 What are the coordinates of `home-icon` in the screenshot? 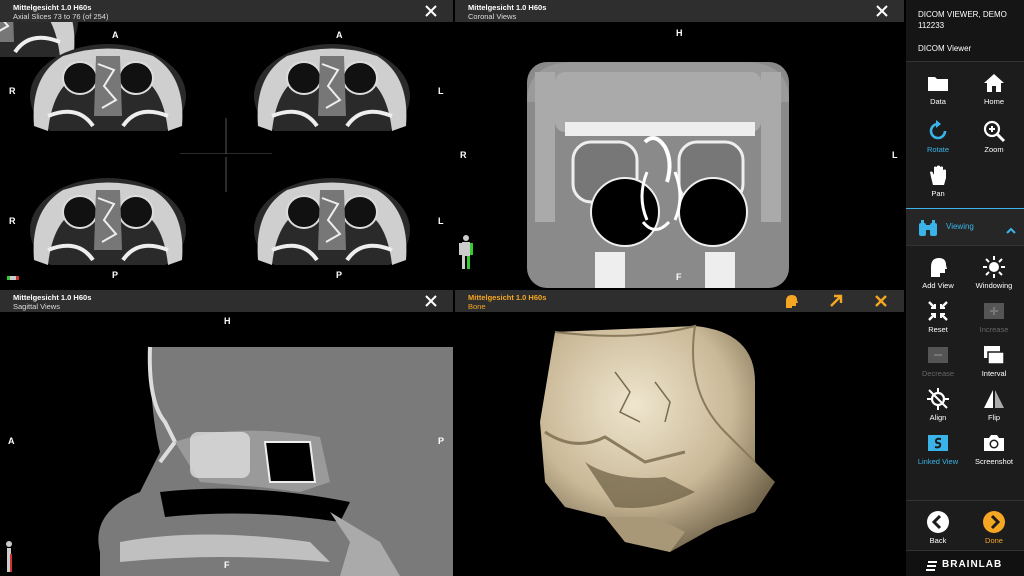 It's located at (994, 83).